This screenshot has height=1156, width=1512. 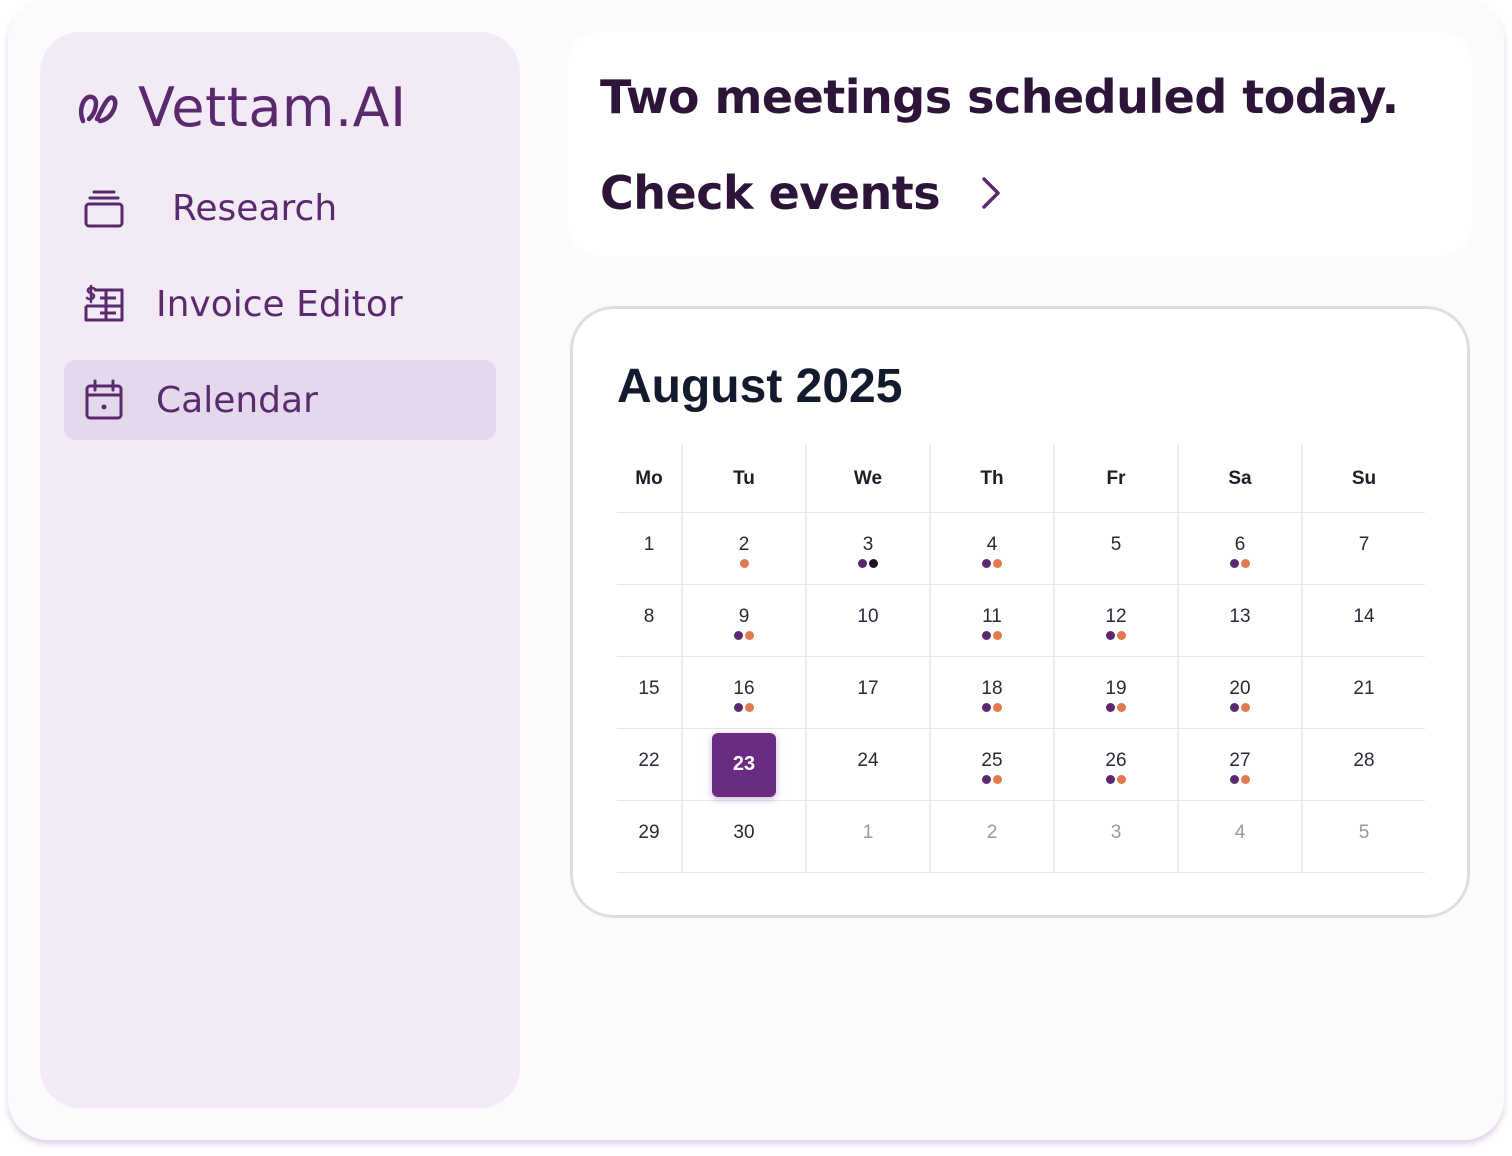 What do you see at coordinates (743, 478) in the screenshot?
I see `weekday-label: Tu` at bounding box center [743, 478].